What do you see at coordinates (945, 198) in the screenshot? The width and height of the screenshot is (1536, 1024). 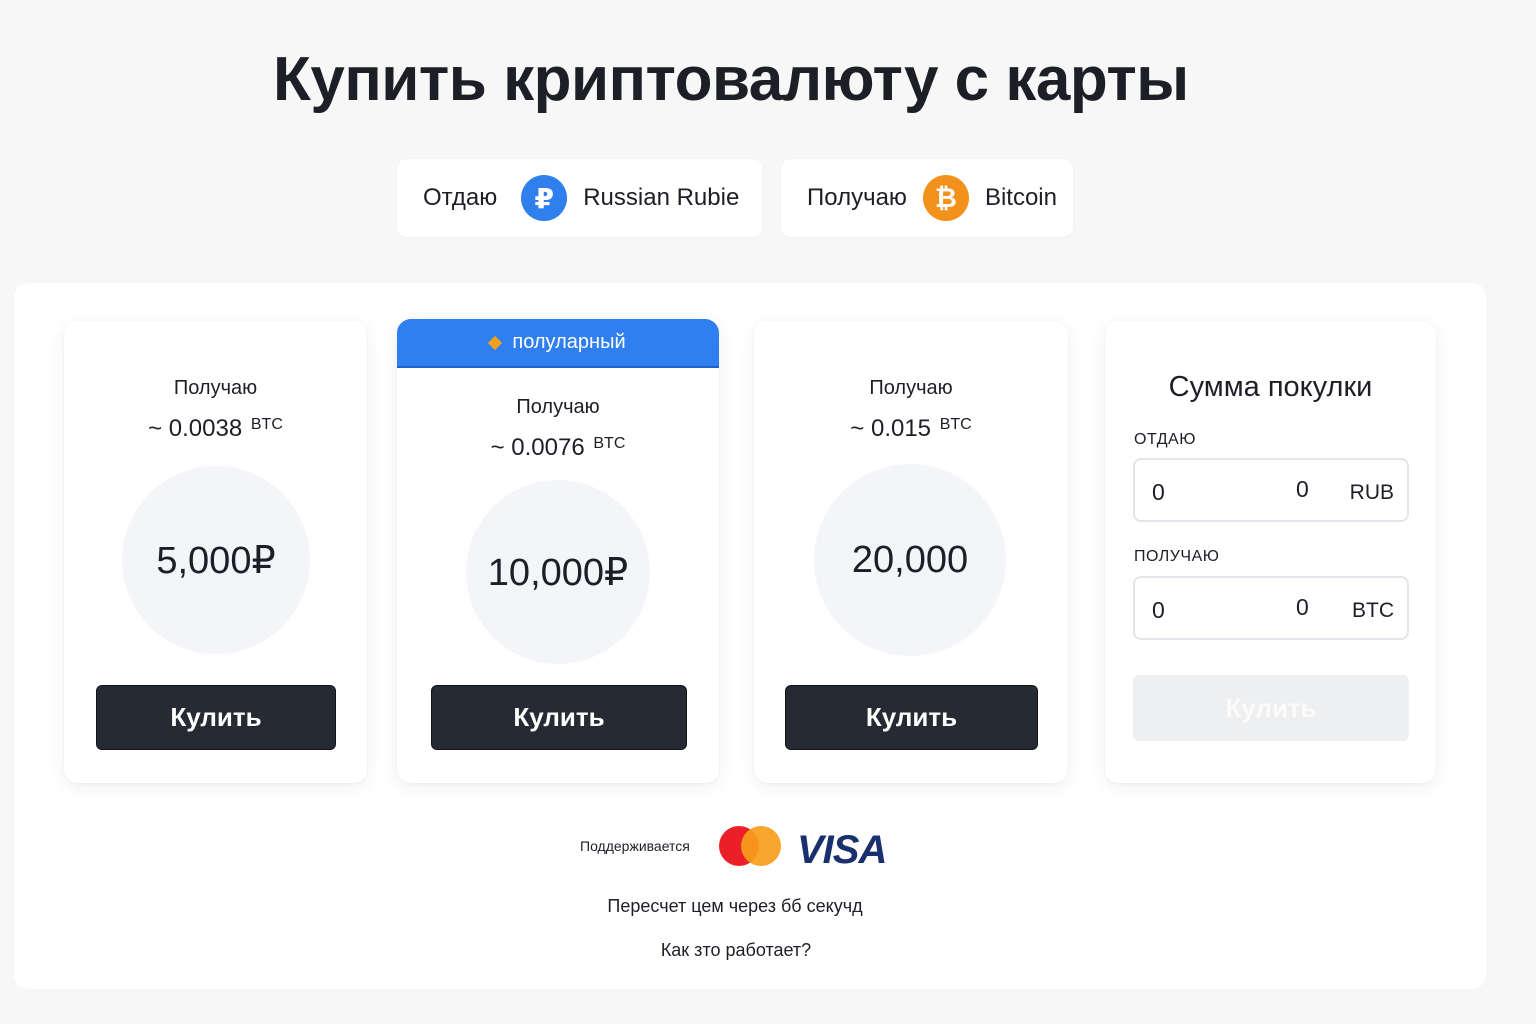 I see `bitcoin-coin-icon: ₿` at bounding box center [945, 198].